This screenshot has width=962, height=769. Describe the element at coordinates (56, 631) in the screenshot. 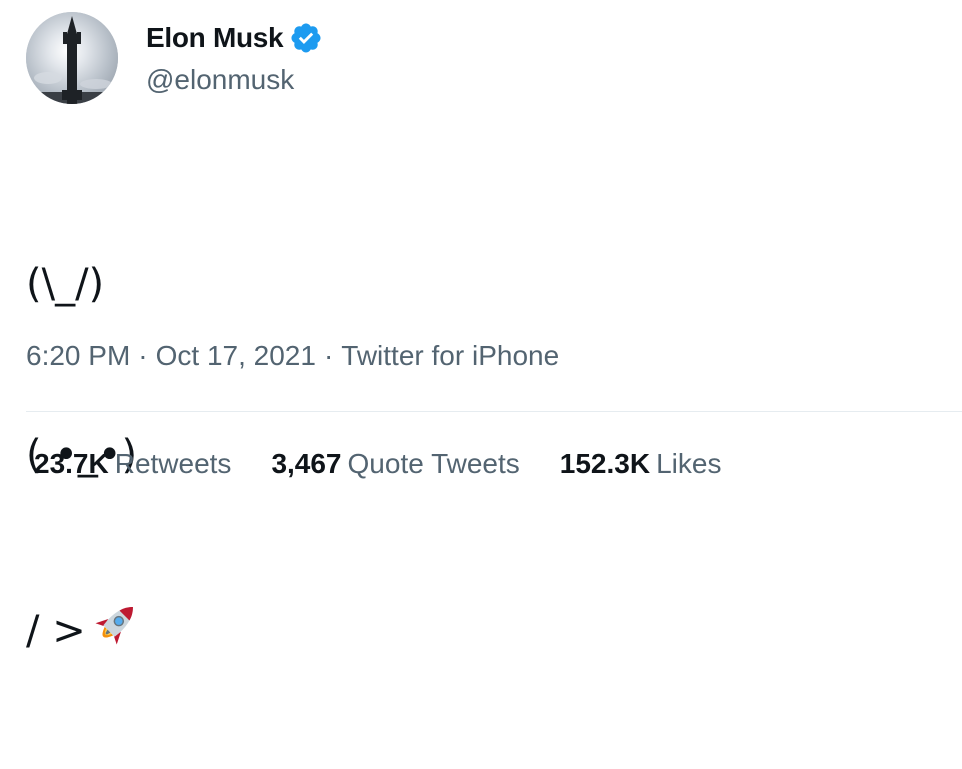

I see `tweet-line-3-text: / >` at that location.